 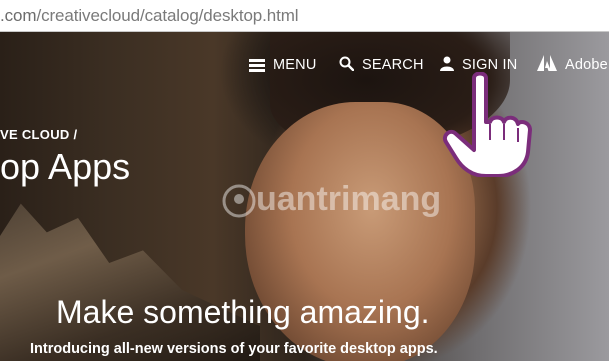 I want to click on pointing-hand-cursor-icon, so click(x=487, y=124).